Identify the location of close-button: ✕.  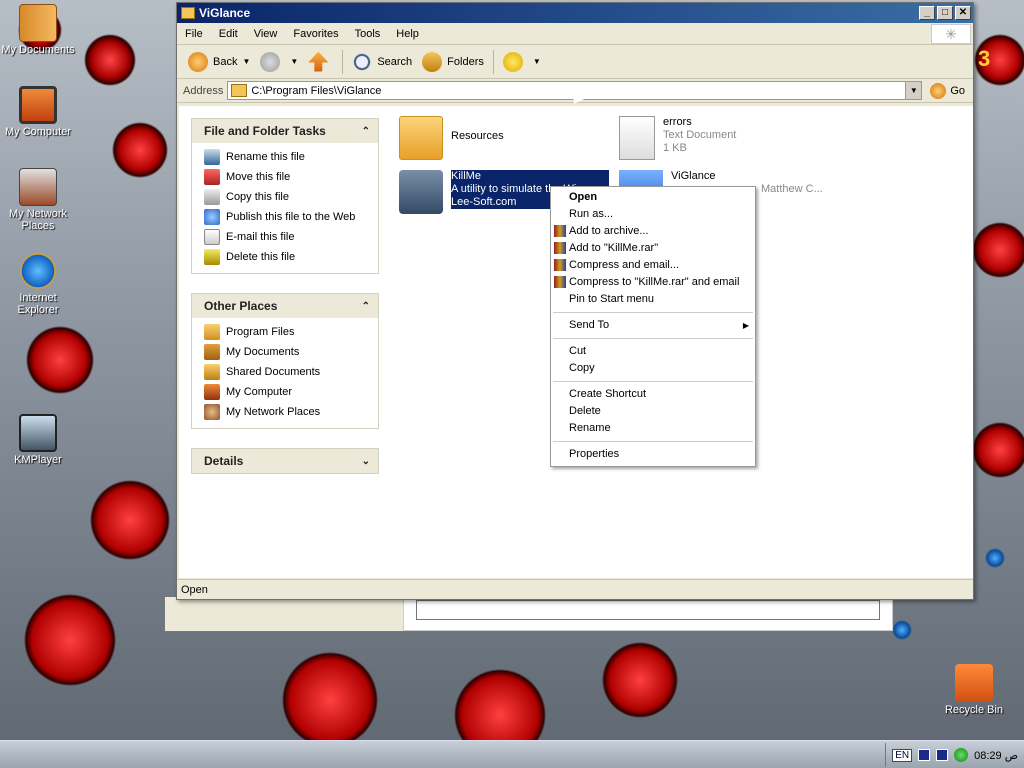
(963, 13).